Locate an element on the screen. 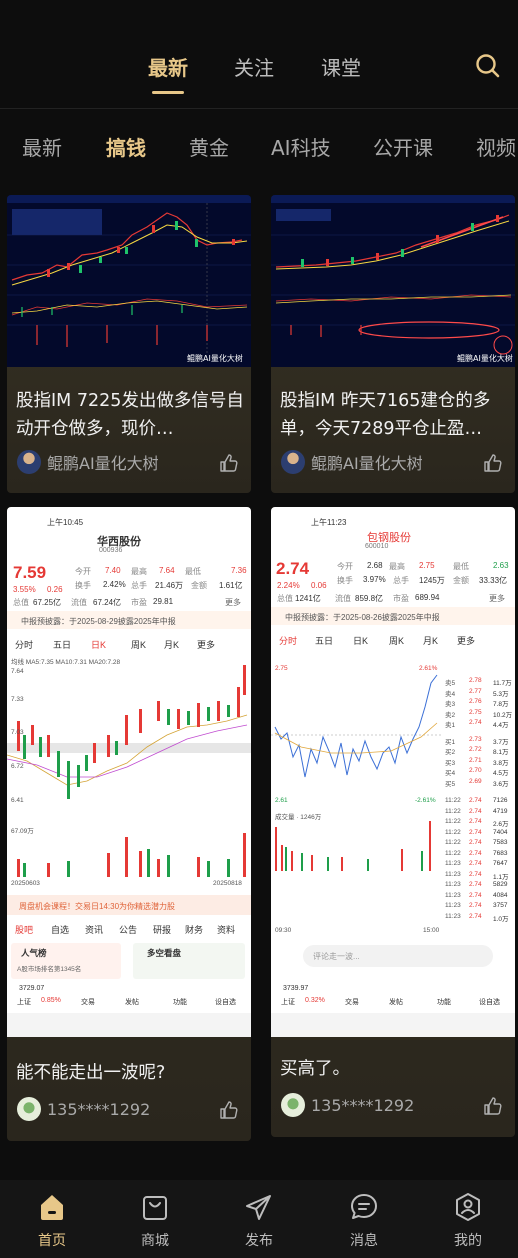 The image size is (518, 1258). axis-label: 6.41 is located at coordinates (17, 800).